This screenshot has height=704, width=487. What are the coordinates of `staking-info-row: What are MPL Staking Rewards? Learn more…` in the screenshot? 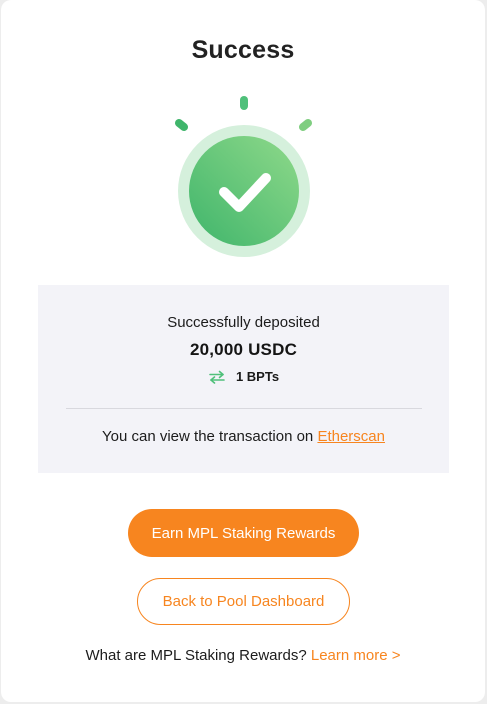 It's located at (243, 655).